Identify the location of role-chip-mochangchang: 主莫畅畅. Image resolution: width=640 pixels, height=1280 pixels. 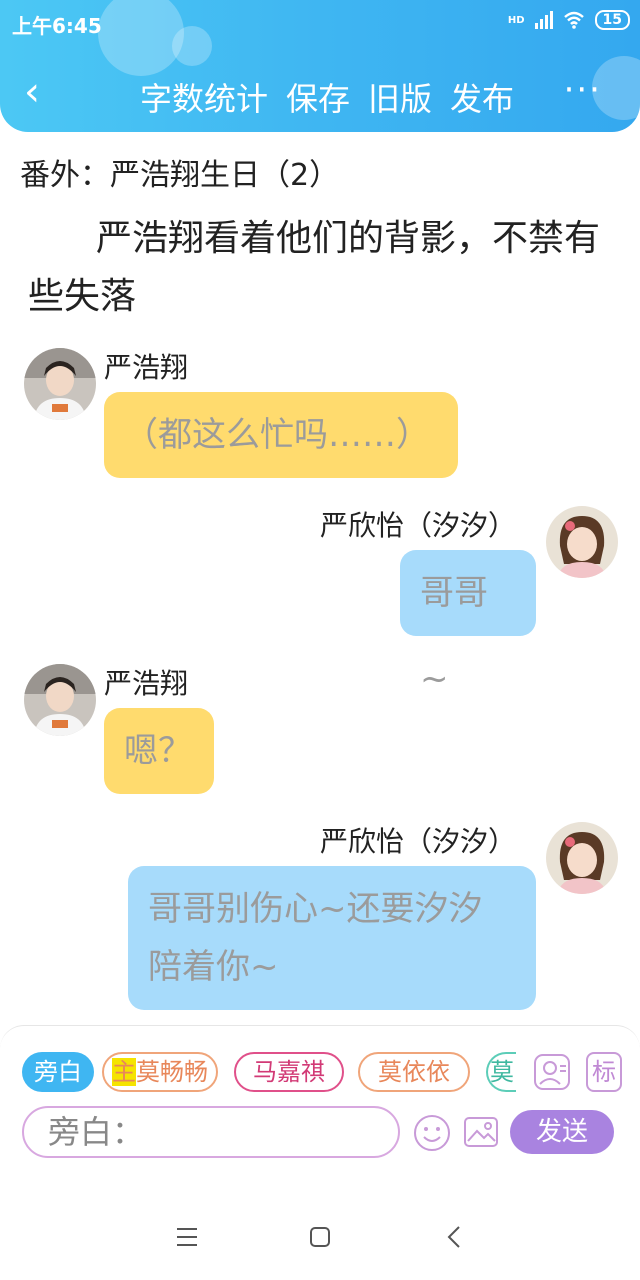
(160, 1072).